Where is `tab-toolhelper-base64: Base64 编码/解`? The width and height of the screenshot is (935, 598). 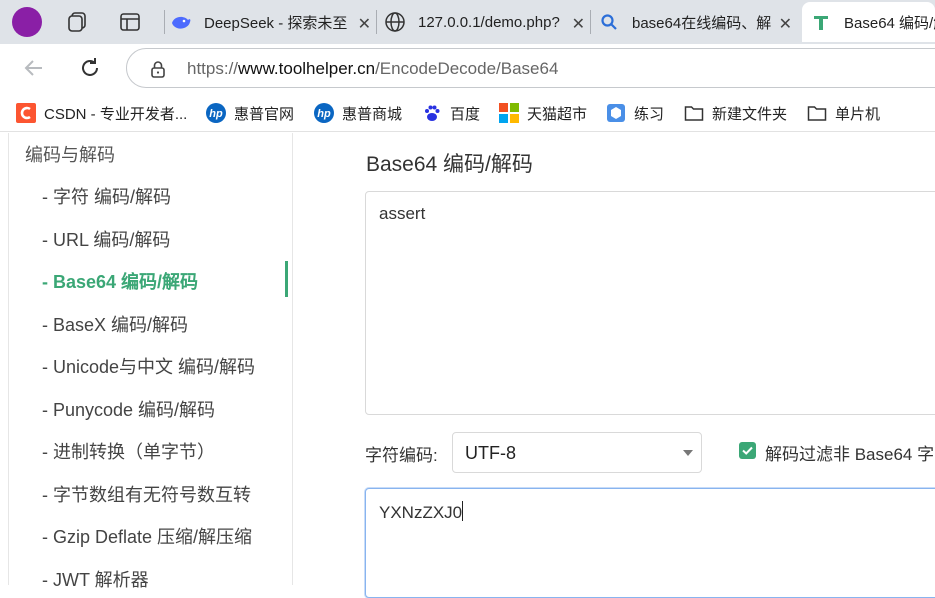 tab-toolhelper-base64: Base64 编码/解 is located at coordinates (868, 22).